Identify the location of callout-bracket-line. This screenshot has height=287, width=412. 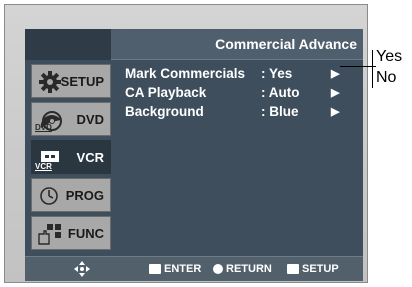
(372, 69).